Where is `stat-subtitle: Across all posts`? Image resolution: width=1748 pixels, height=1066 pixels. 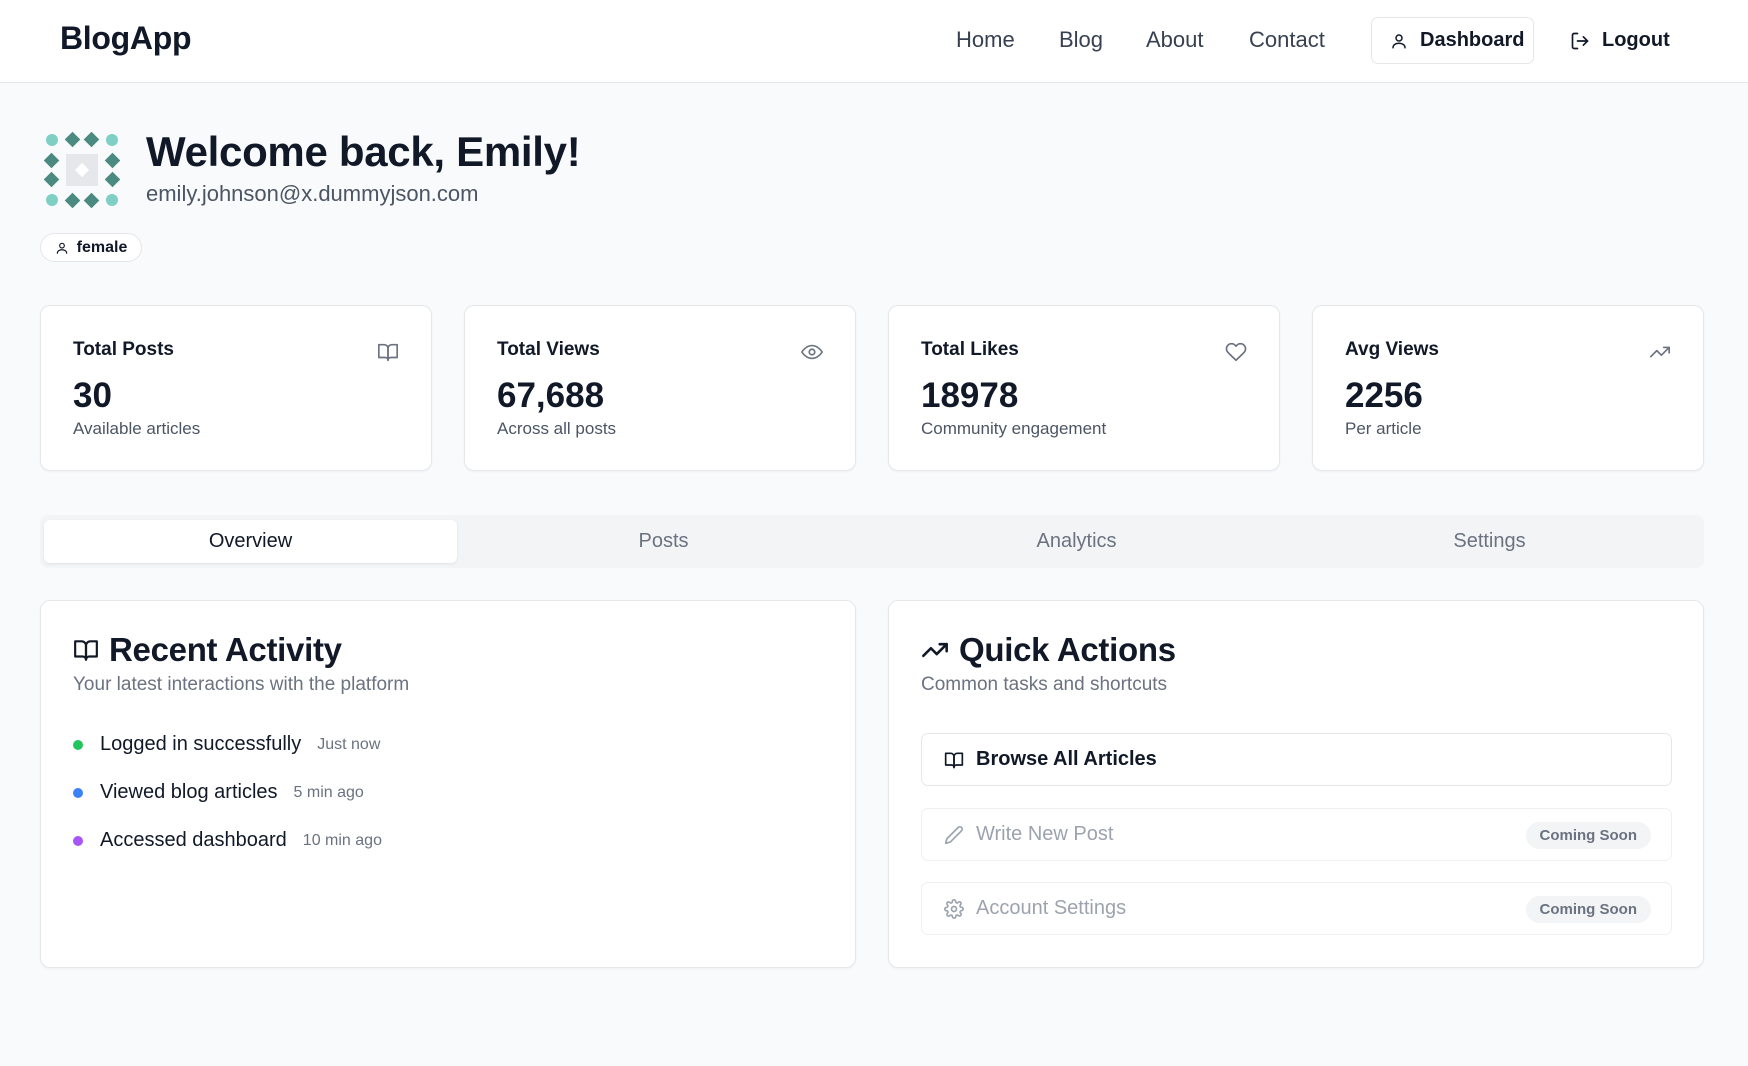
stat-subtitle: Across all posts is located at coordinates (557, 428).